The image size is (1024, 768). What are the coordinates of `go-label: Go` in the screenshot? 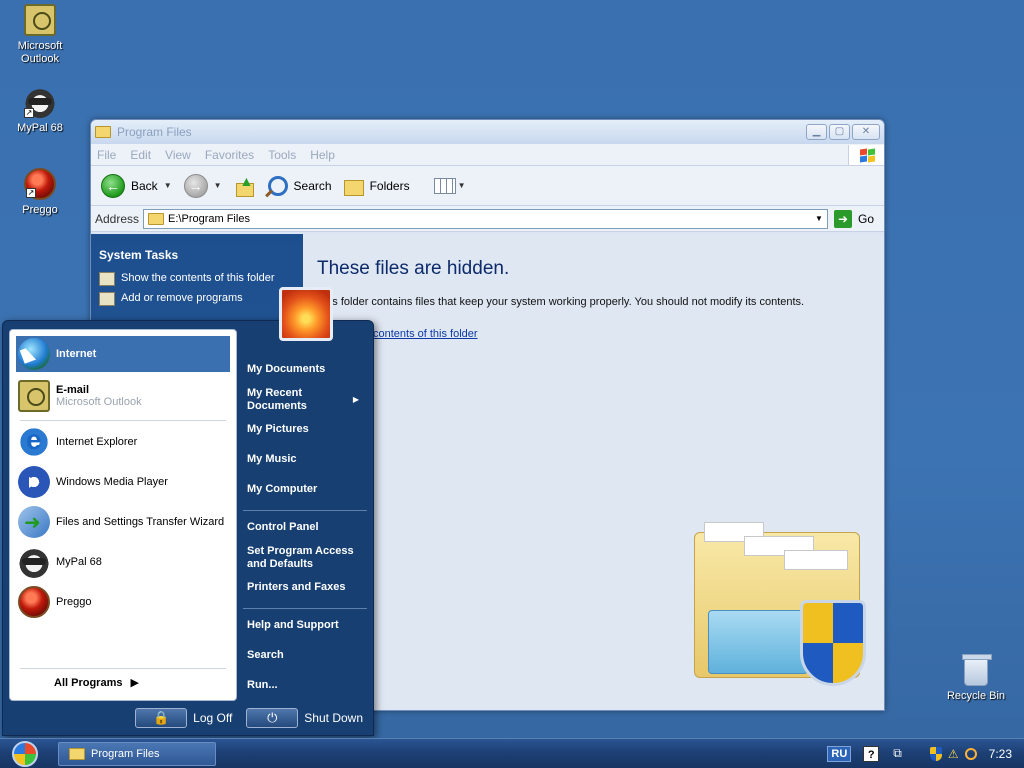 It's located at (865, 218).